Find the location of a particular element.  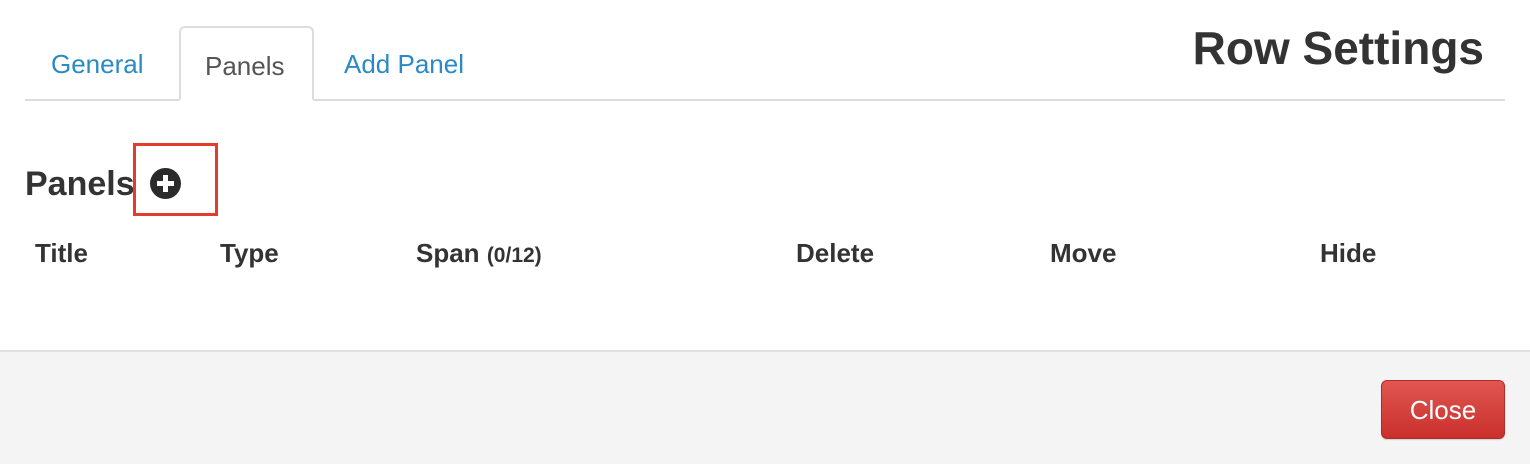

tab-general: General is located at coordinates (102, 63).